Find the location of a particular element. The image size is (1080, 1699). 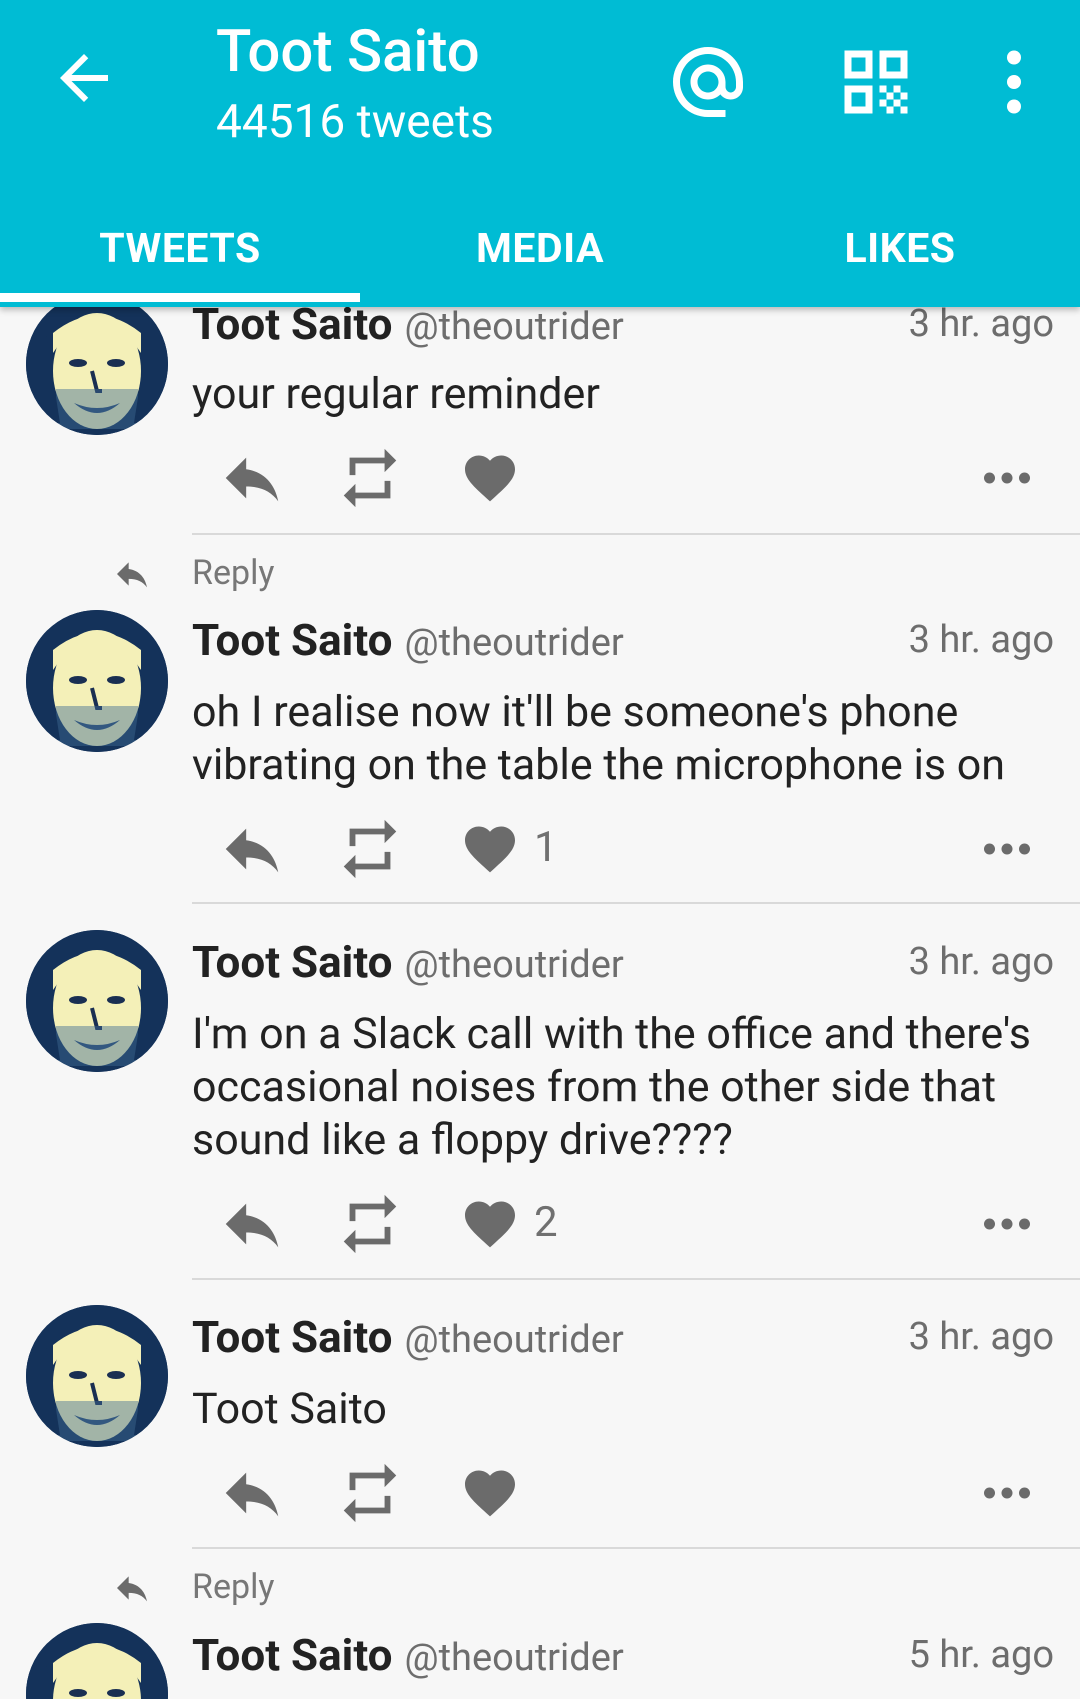

tab-likes: LIKES is located at coordinates (900, 248).